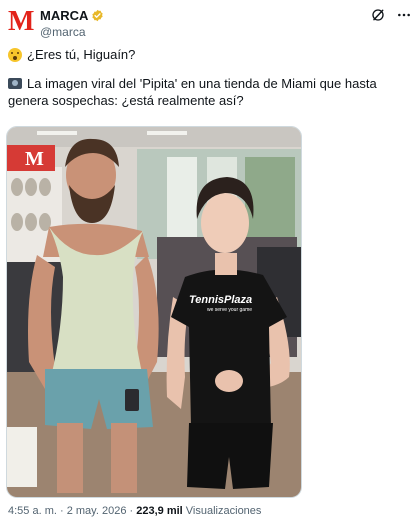 Image resolution: width=420 pixels, height=522 pixels. What do you see at coordinates (64, 15) in the screenshot?
I see `author-name: MARCA` at bounding box center [64, 15].